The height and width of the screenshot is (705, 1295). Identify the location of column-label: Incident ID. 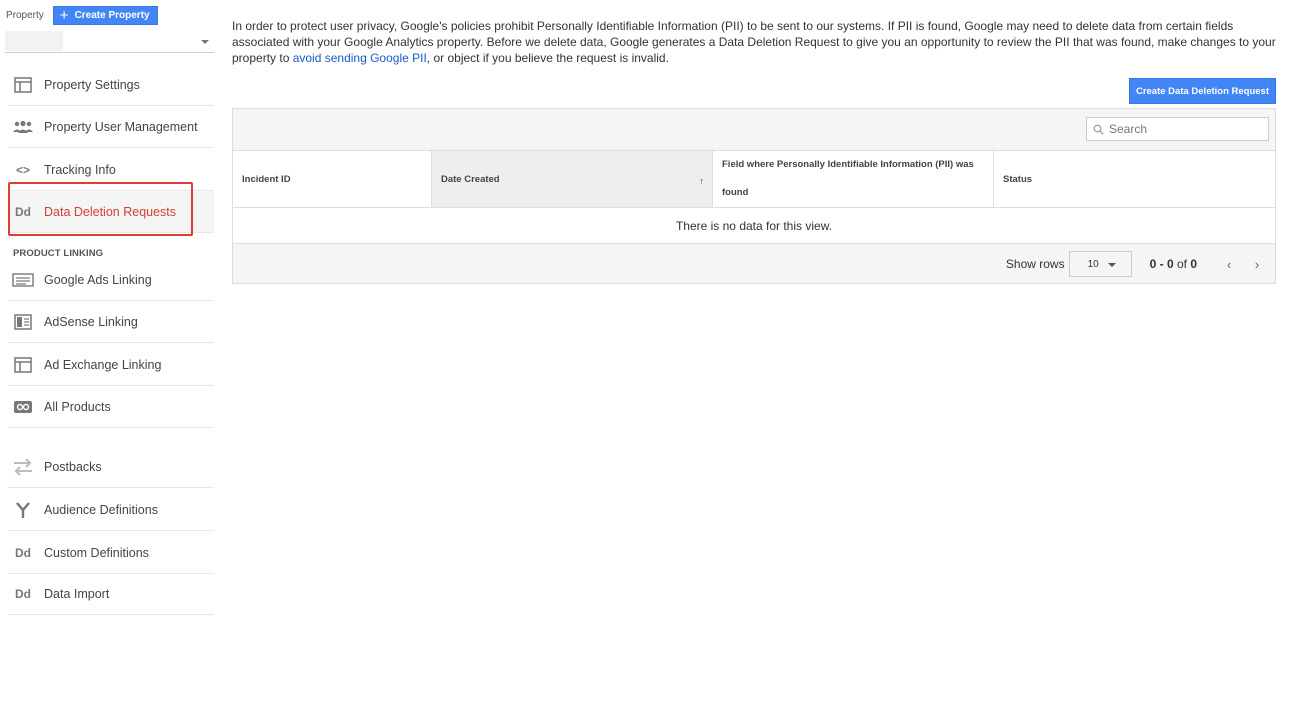
(266, 179).